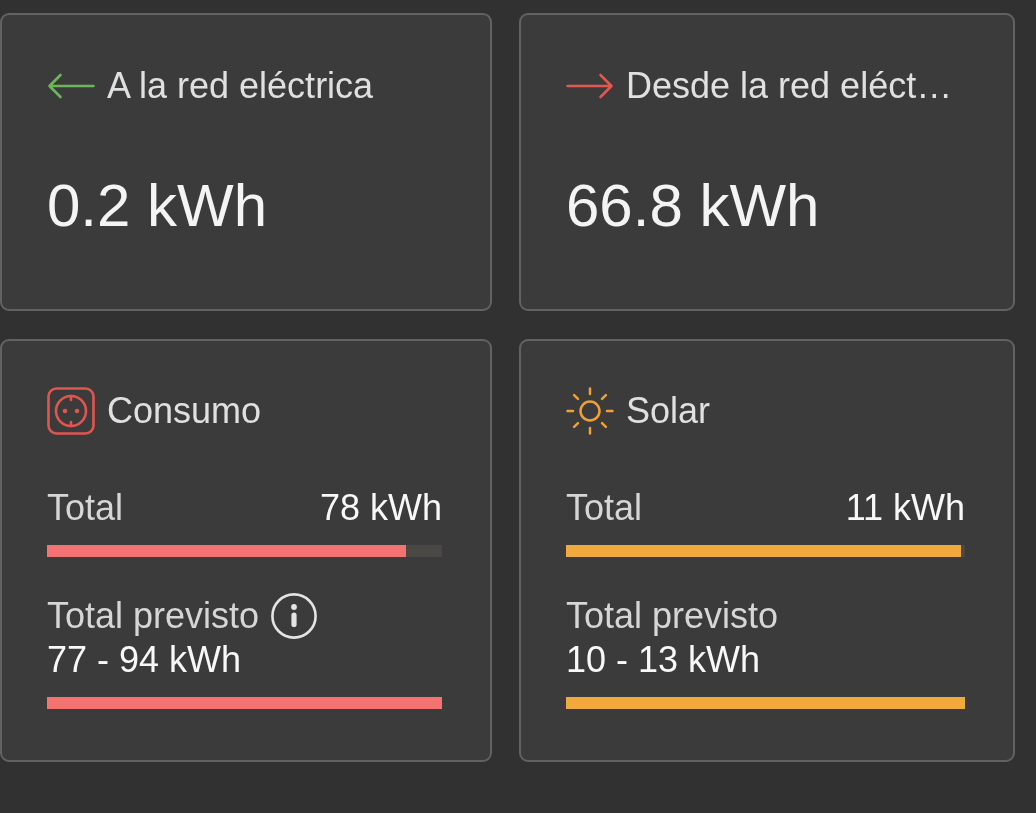  I want to click on energy-value: 66.8 kWh, so click(693, 206).